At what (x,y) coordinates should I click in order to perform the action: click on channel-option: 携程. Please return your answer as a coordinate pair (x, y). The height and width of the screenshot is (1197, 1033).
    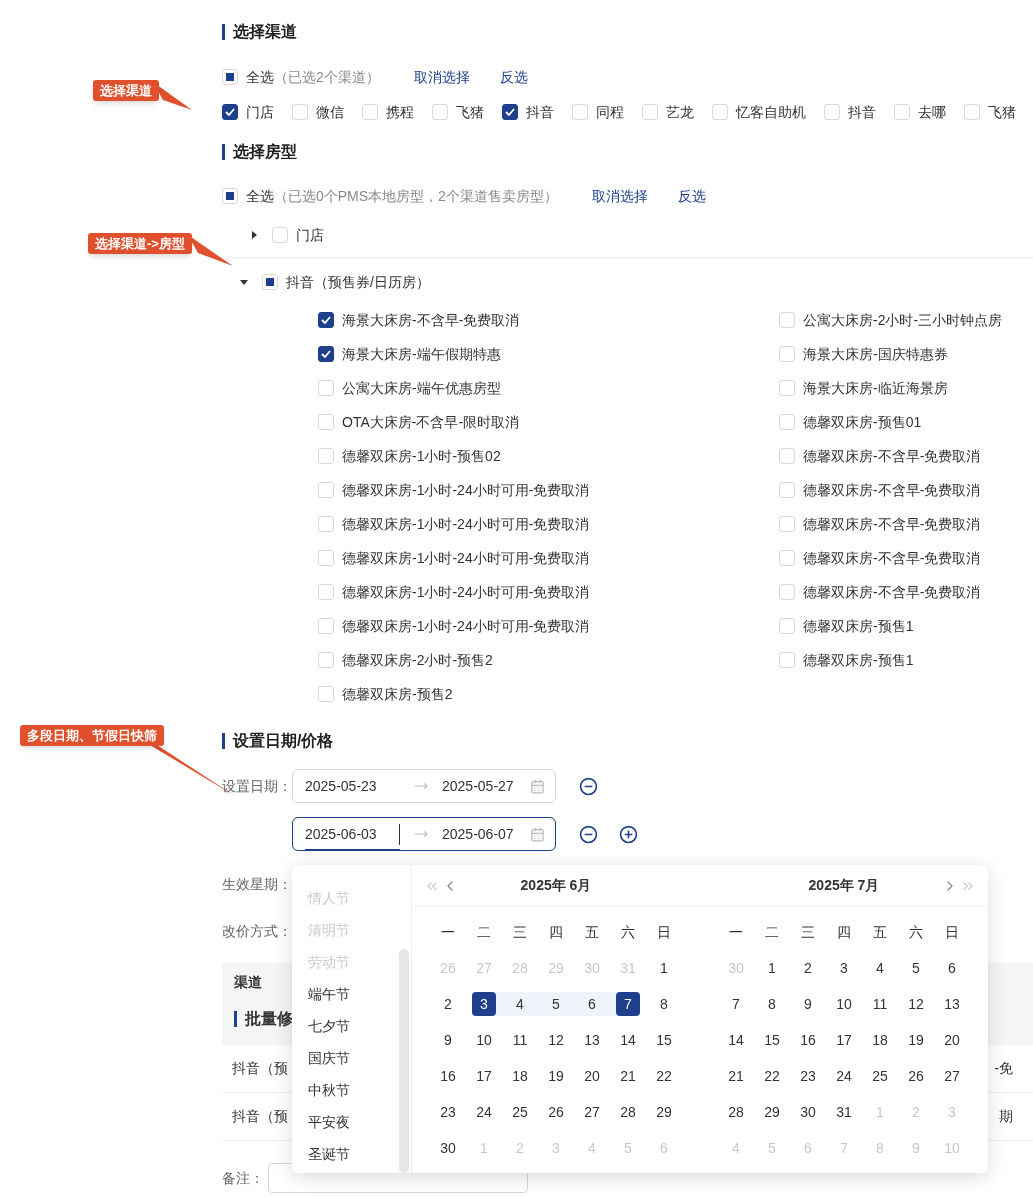
    Looking at the image, I should click on (400, 112).